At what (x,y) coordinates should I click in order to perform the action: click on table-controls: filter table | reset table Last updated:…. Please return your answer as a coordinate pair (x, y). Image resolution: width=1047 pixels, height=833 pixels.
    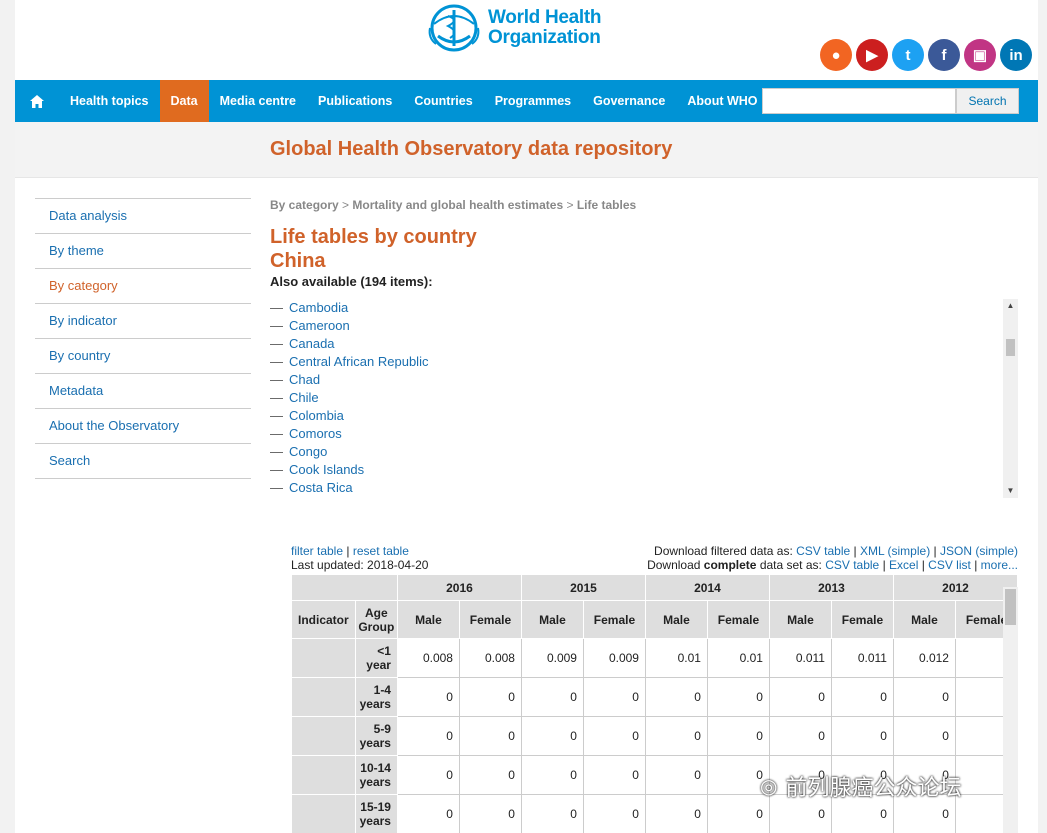
    Looking at the image, I should click on (359, 558).